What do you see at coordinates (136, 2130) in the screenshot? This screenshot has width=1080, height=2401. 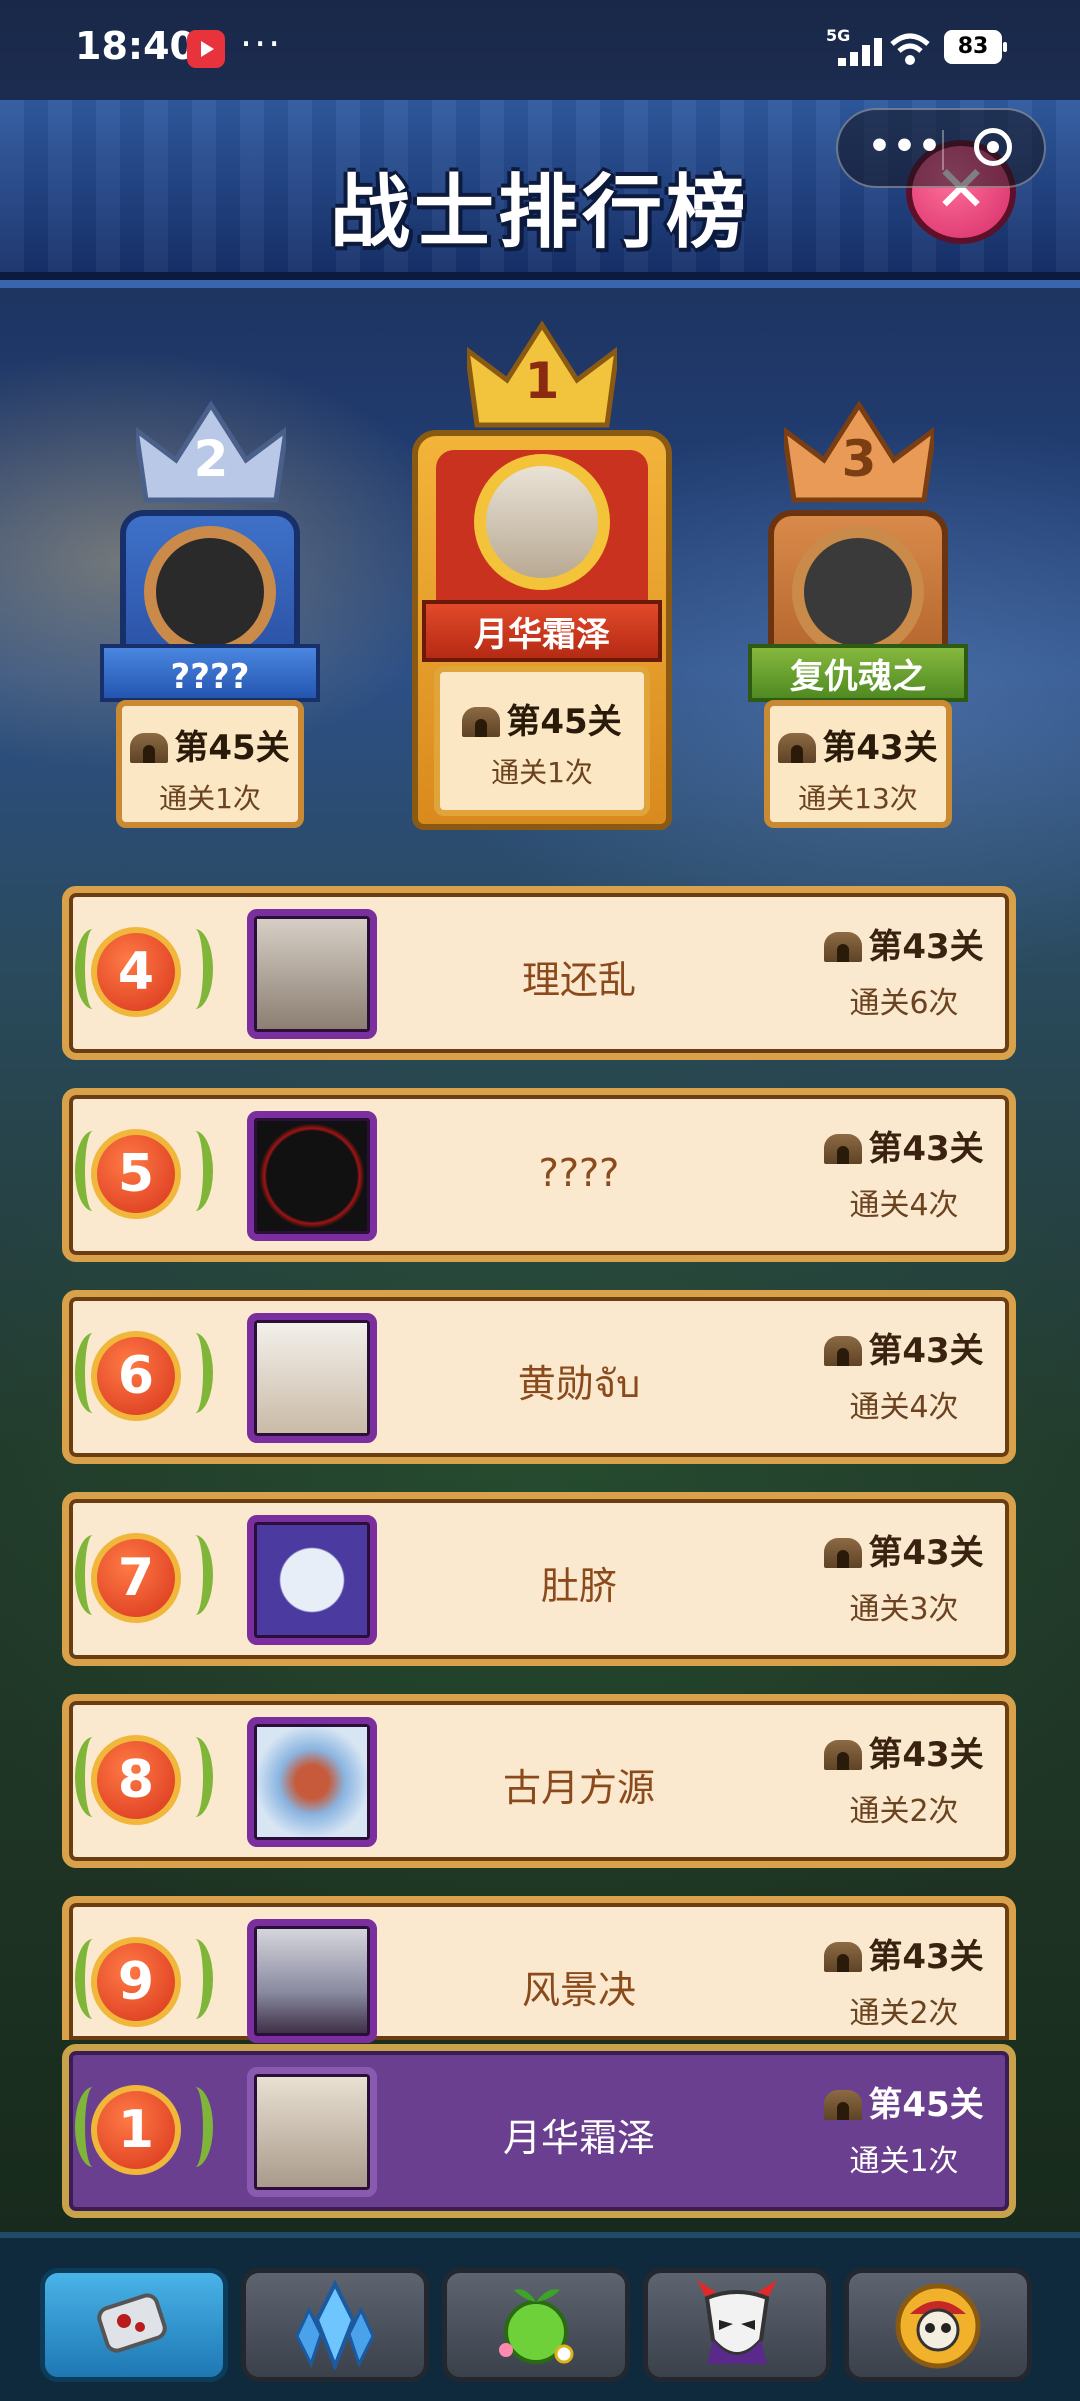 I see `rank-medal: 1` at bounding box center [136, 2130].